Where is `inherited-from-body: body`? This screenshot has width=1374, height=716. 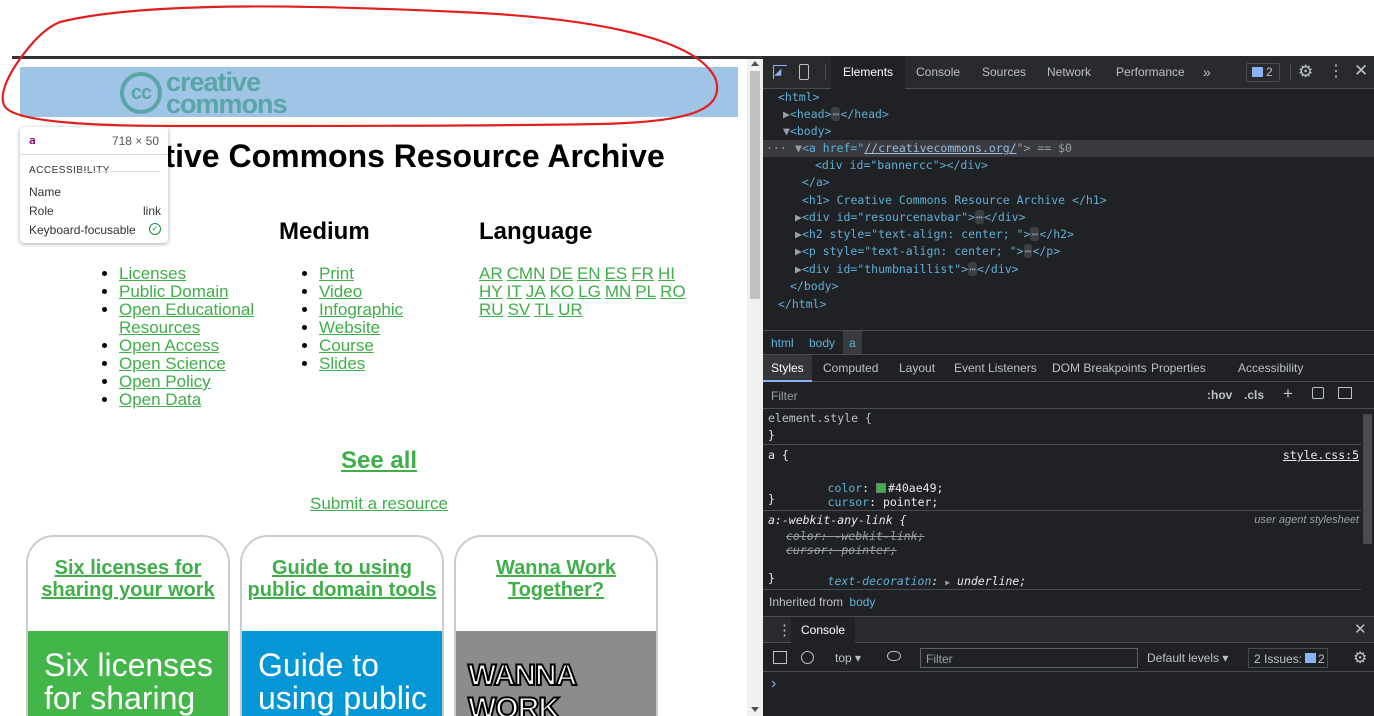
inherited-from-body: body is located at coordinates (862, 602).